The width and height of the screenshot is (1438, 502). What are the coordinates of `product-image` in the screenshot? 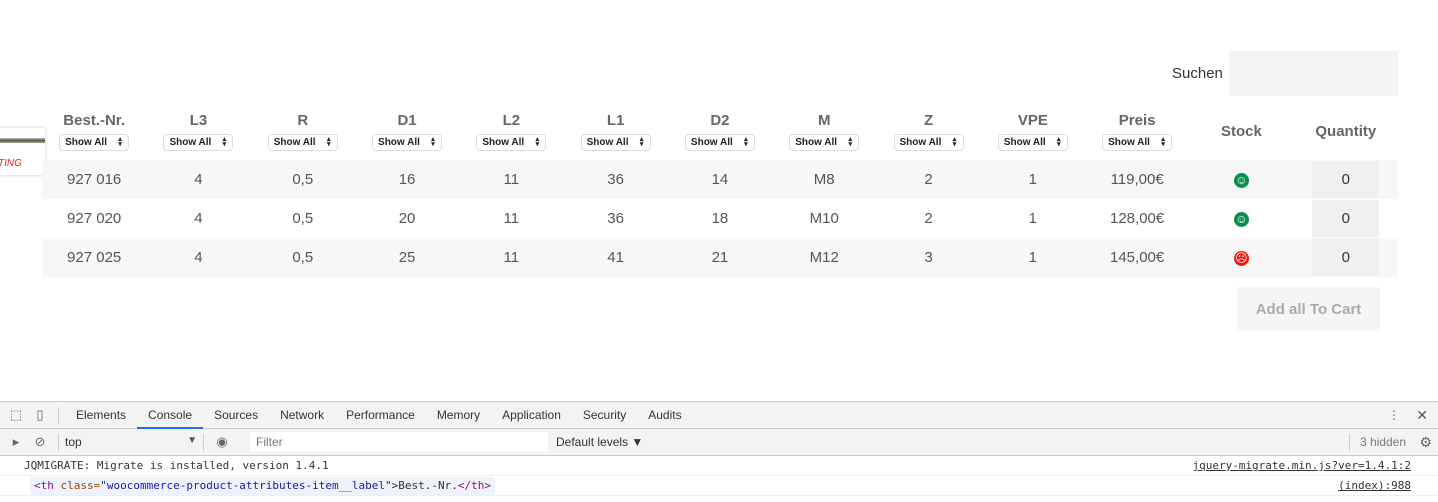 It's located at (22, 140).